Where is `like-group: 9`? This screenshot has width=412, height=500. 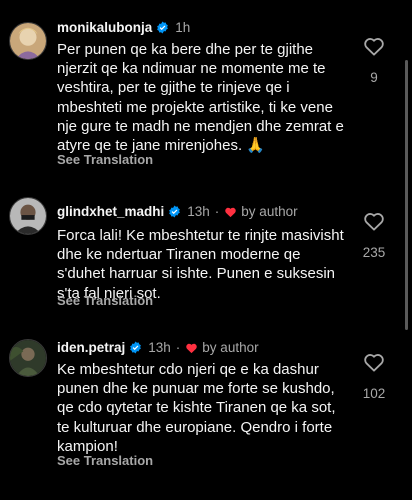 like-group: 9 is located at coordinates (374, 60).